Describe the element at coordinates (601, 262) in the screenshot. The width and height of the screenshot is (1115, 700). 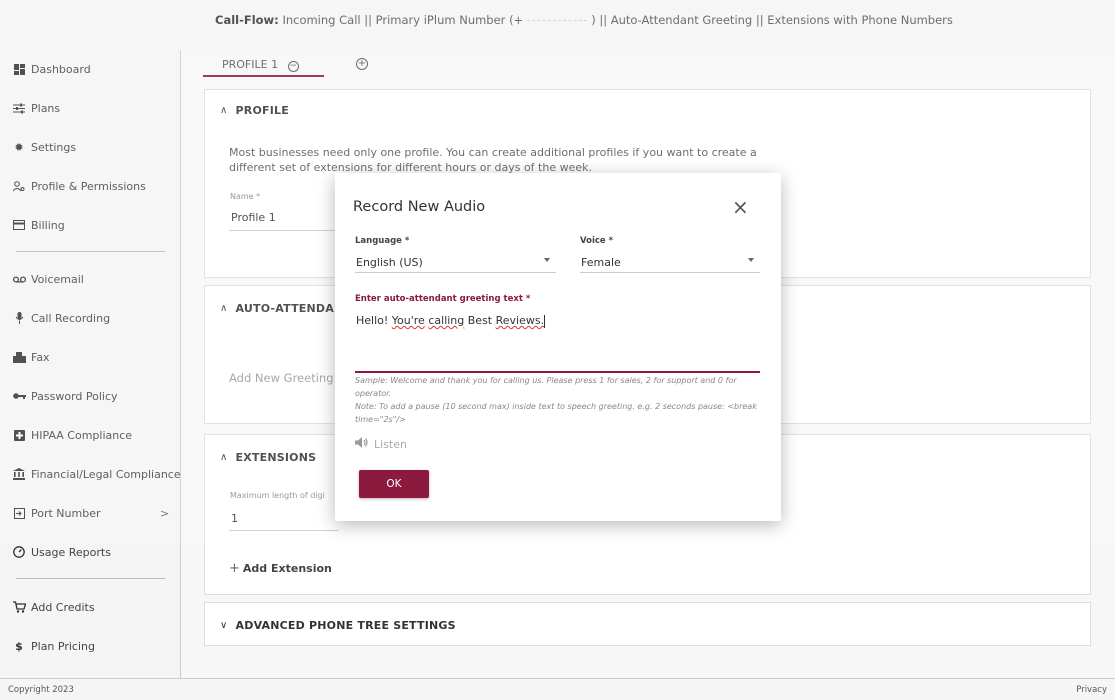
I see `voice-value: Female` at that location.